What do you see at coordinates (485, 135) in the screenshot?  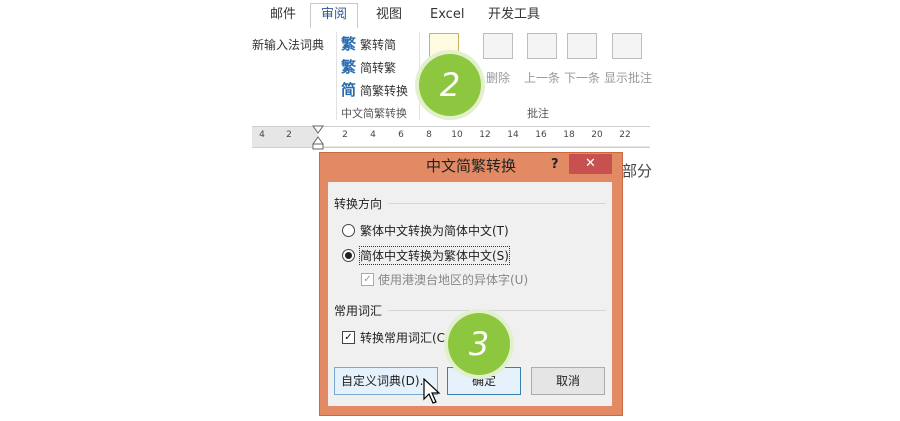 I see `ruler-tick: 12` at bounding box center [485, 135].